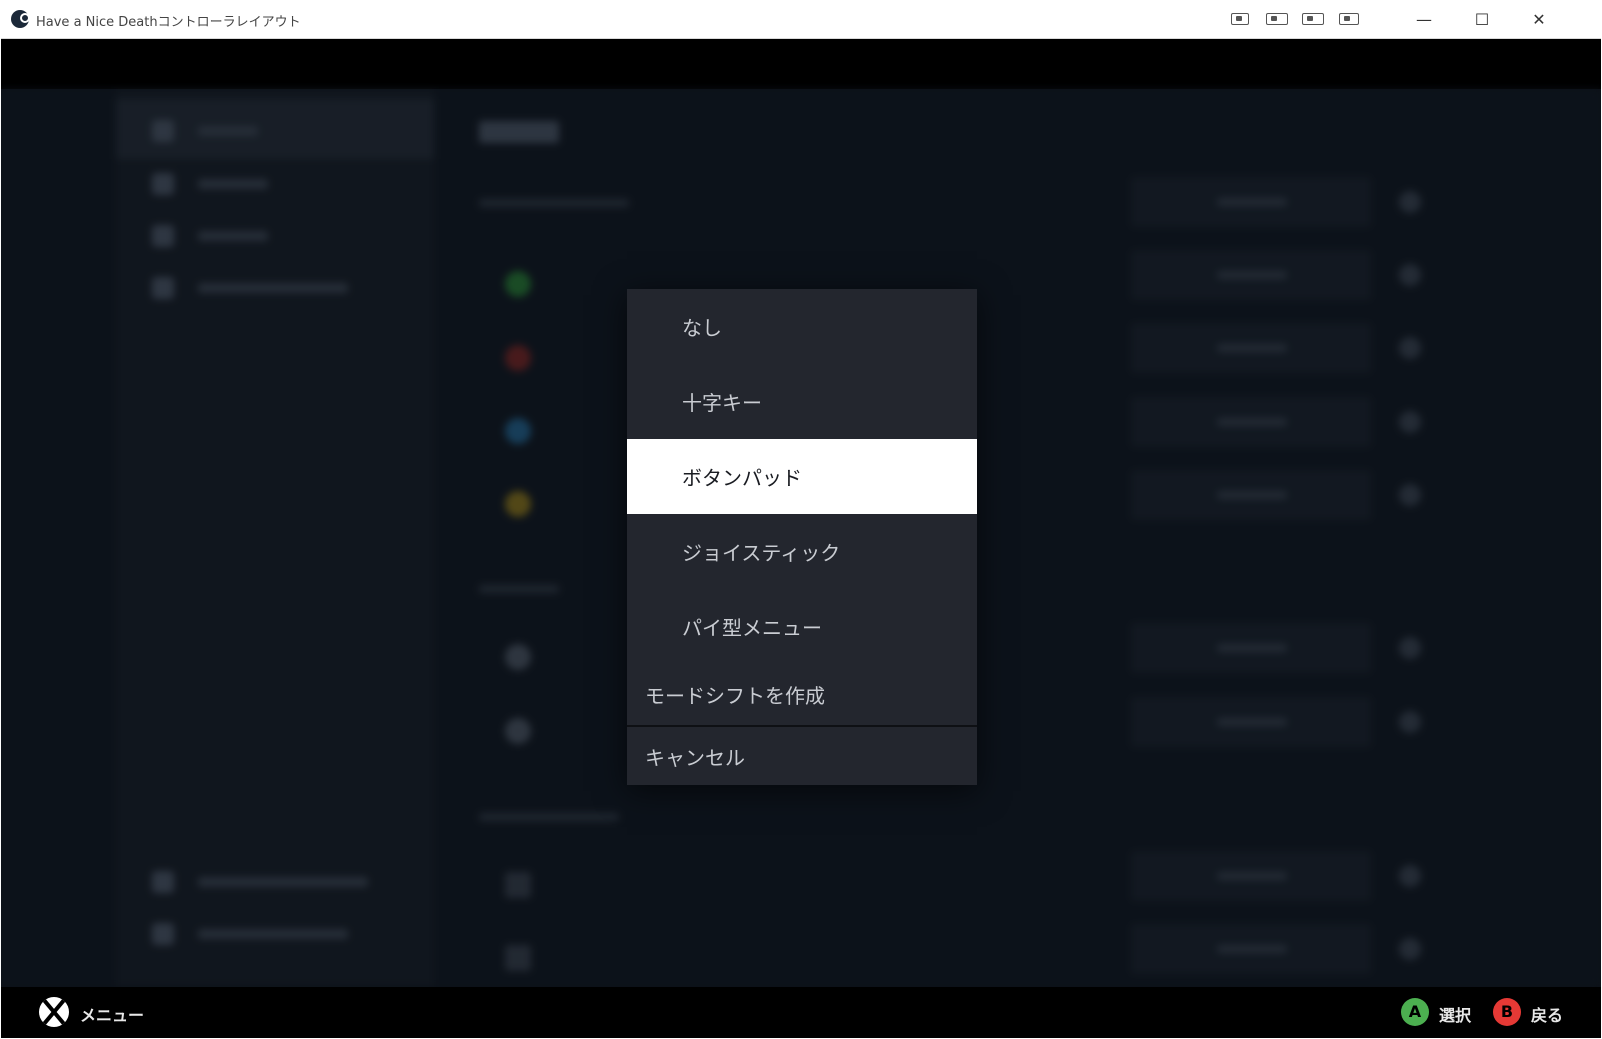  Describe the element at coordinates (1349, 19) in the screenshot. I see `cast-icon` at that location.